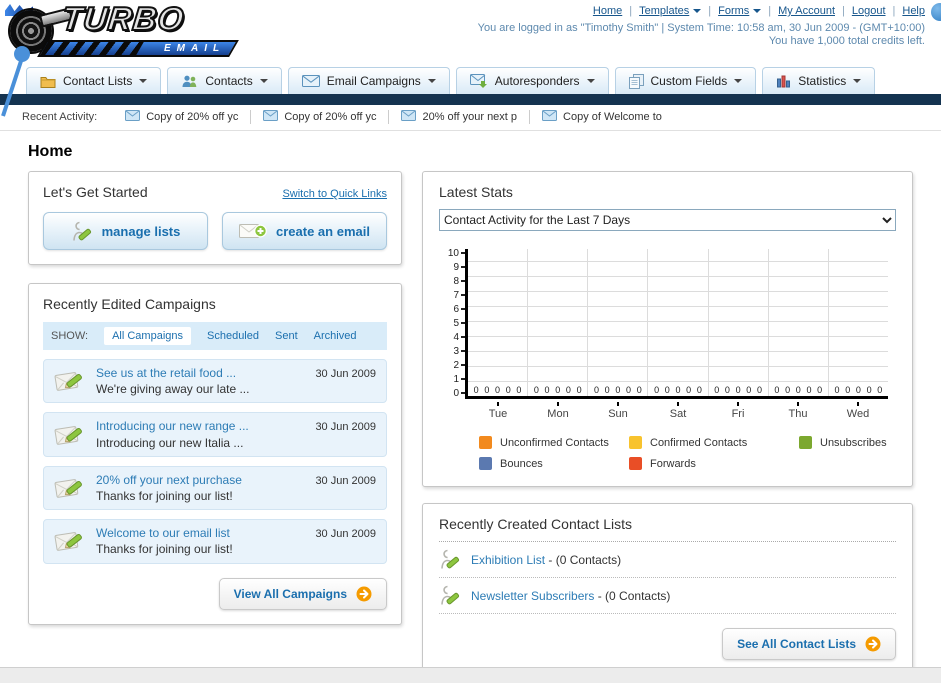 This screenshot has height=683, width=941. What do you see at coordinates (796, 644) in the screenshot?
I see `see-all-contact-lists-label: See All Contact Lists` at bounding box center [796, 644].